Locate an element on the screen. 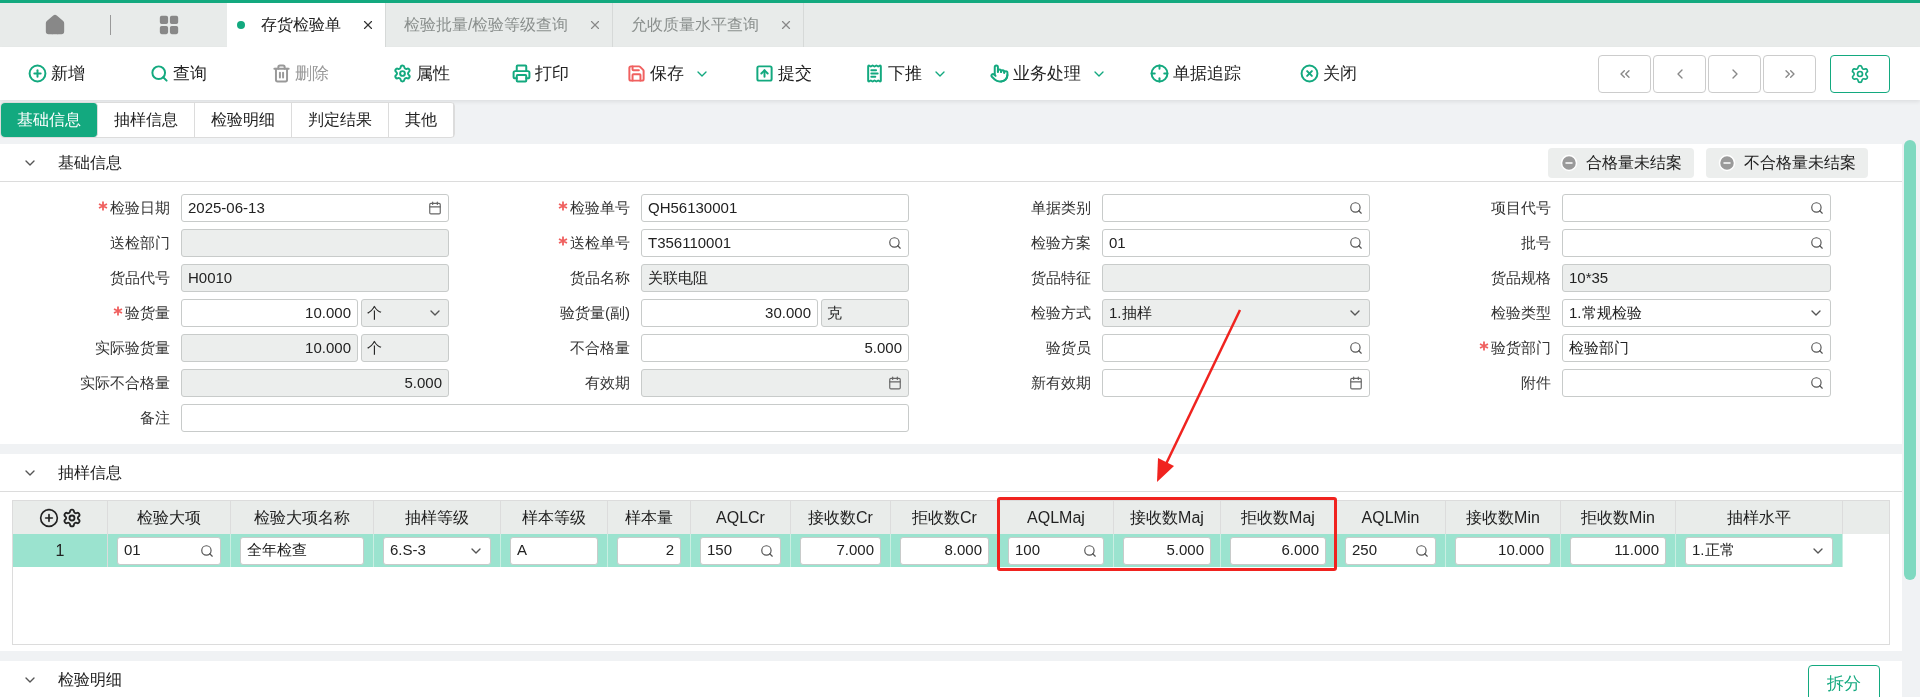 The width and height of the screenshot is (1920, 697). table-row: 1 01 全年检查 6.S-3 A 2 150 7.000 8.000 100 5.000 6.000 250 10.000 11.000 1.正常 is located at coordinates (928, 550).